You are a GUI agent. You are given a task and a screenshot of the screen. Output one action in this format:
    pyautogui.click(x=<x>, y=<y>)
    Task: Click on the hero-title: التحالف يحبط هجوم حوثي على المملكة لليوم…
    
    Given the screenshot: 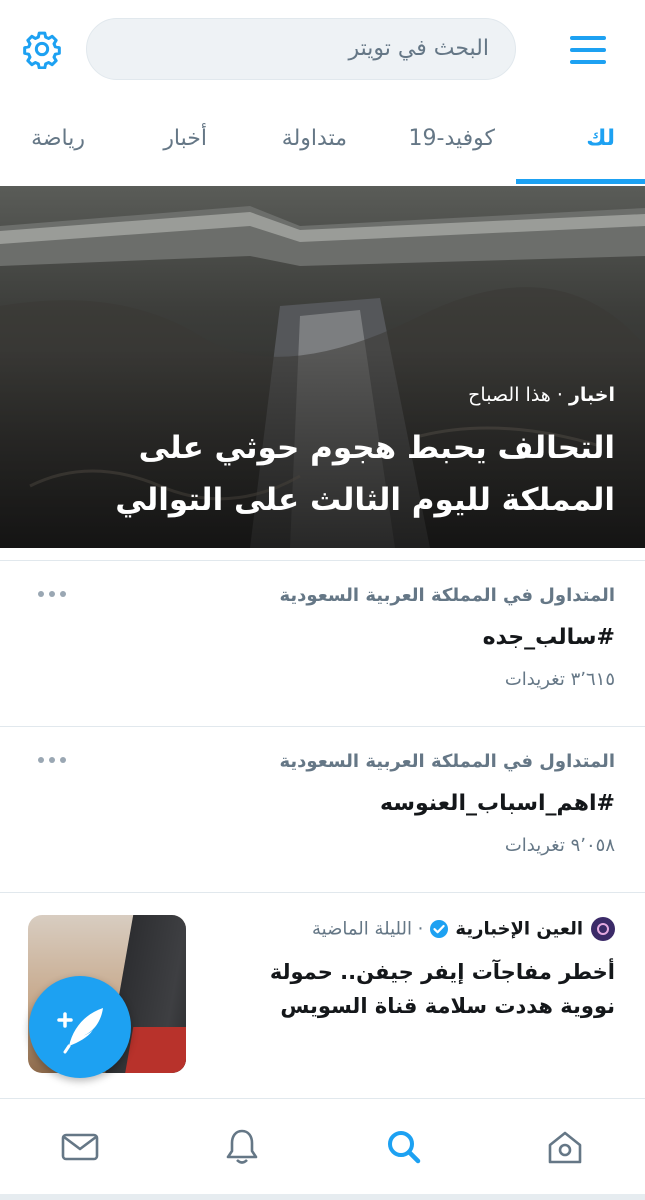 What is the action you would take?
    pyautogui.click(x=365, y=474)
    